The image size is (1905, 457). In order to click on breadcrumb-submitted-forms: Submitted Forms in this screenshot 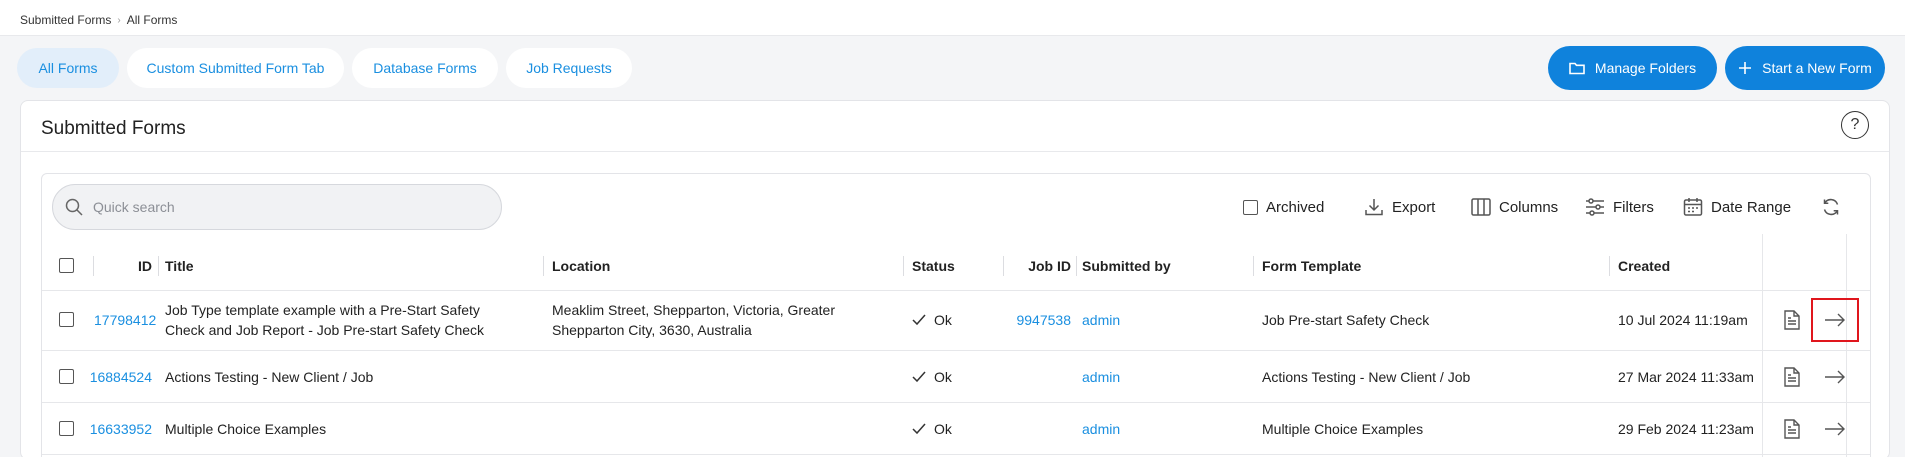, I will do `click(65, 20)`.